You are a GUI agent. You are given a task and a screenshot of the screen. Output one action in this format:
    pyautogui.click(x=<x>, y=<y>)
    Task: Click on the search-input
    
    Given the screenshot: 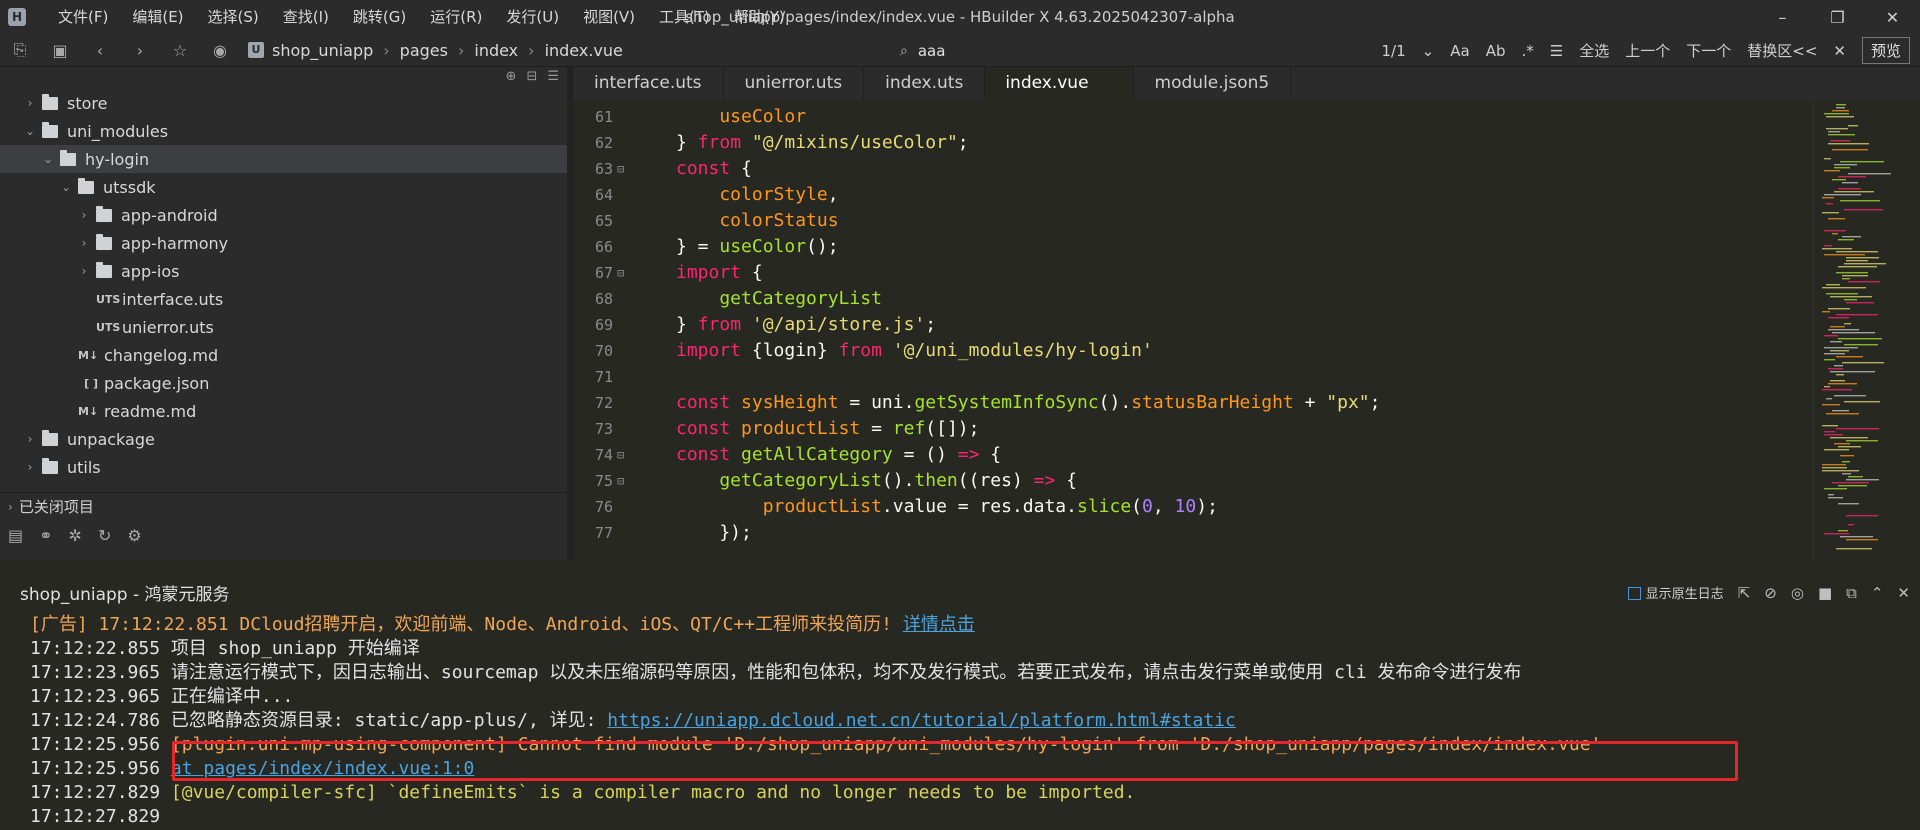 What is the action you would take?
    pyautogui.click(x=1067, y=50)
    